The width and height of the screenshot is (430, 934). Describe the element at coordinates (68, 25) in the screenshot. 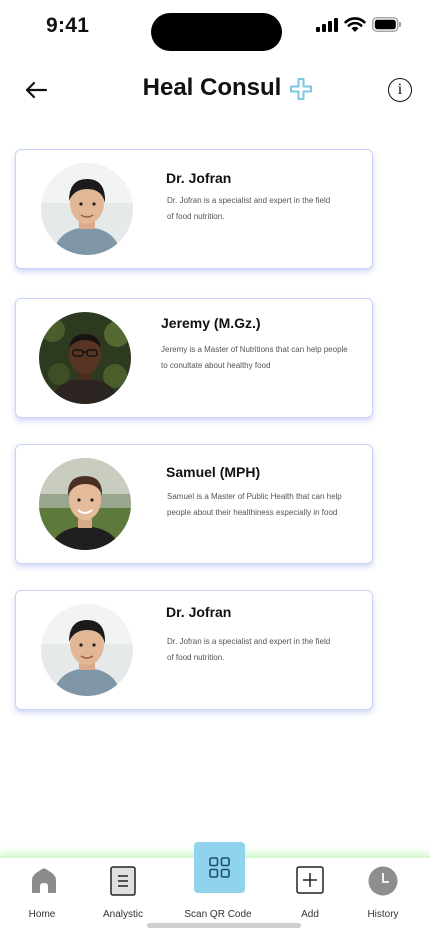

I see `status-time: 9:41` at that location.